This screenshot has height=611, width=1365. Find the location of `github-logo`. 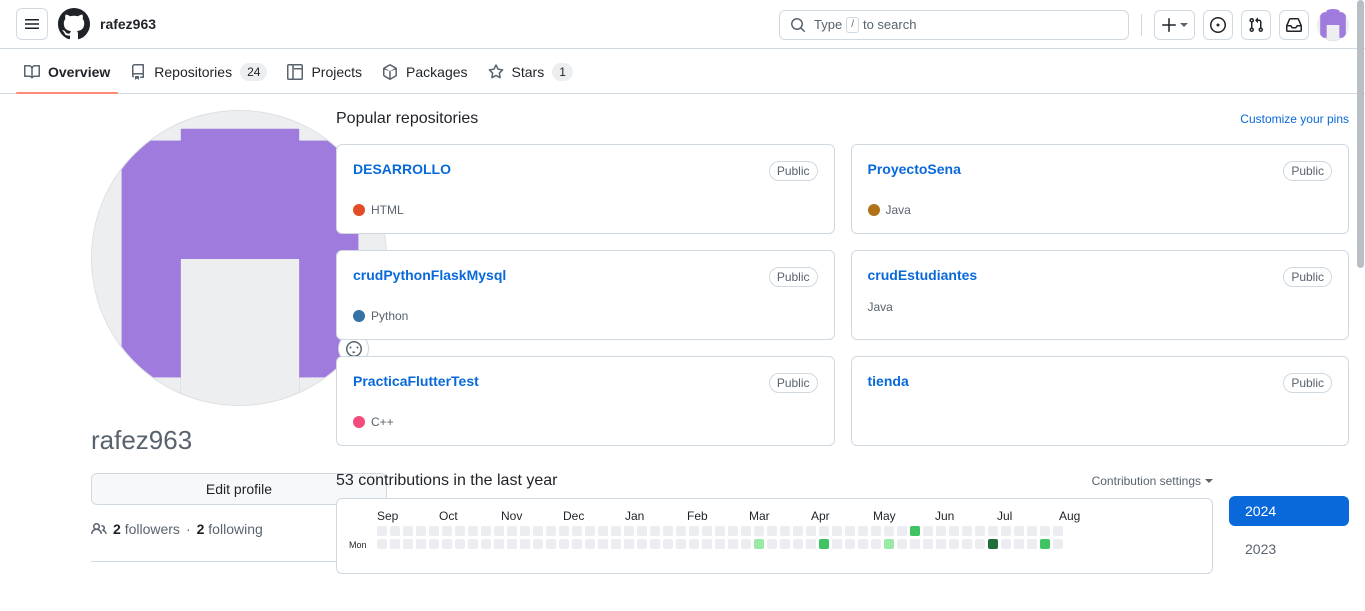

github-logo is located at coordinates (74, 24).